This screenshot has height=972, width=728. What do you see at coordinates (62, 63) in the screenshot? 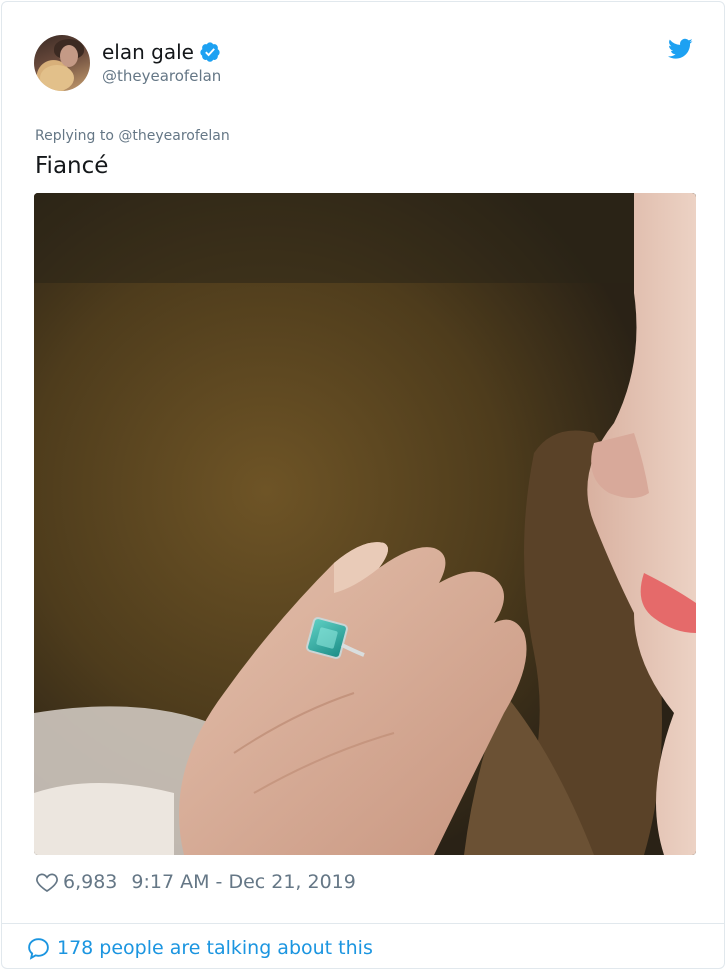
I see `avatar` at bounding box center [62, 63].